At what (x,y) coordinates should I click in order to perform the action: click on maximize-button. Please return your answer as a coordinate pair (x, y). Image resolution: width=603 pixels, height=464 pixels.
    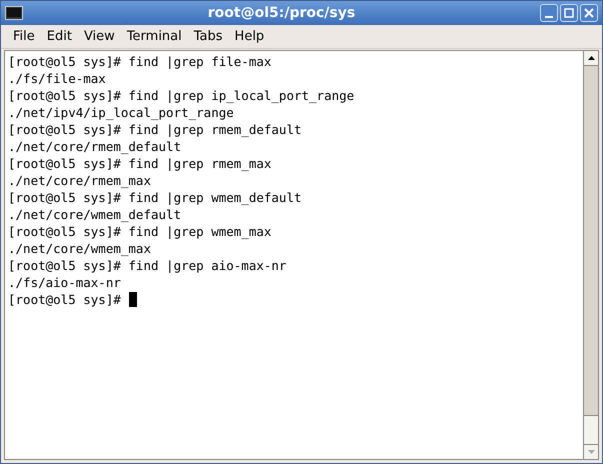
    Looking at the image, I should click on (569, 13).